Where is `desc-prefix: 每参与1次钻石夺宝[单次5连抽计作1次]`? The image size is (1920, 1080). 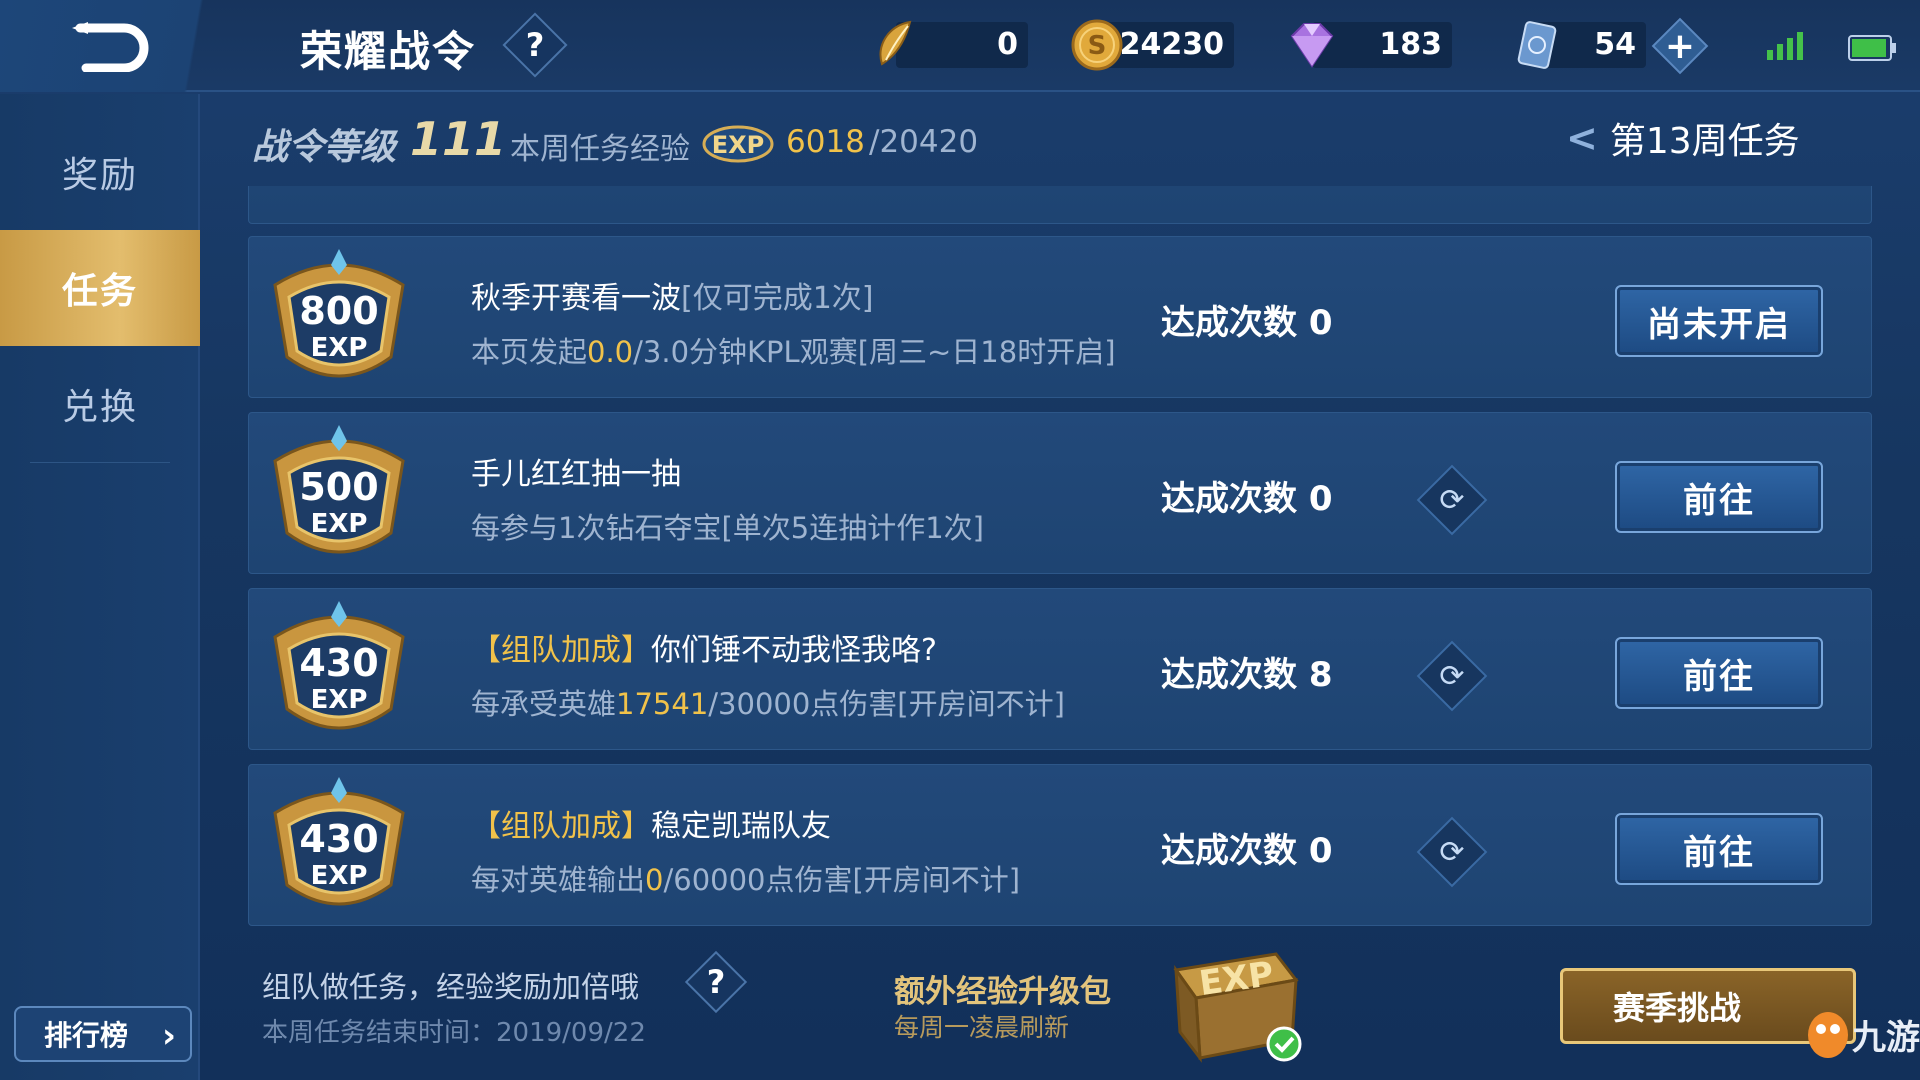
desc-prefix: 每参与1次钻石夺宝[单次5连抽计作1次] is located at coordinates (727, 528).